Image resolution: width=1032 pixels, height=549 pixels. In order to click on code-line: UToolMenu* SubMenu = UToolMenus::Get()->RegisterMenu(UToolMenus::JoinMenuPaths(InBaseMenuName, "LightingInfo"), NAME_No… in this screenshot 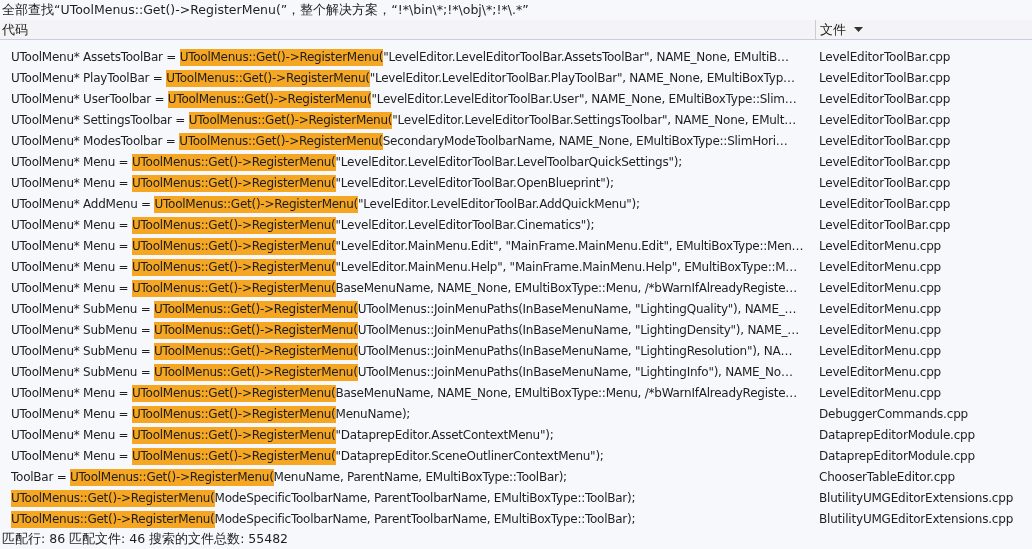, I will do `click(402, 371)`.